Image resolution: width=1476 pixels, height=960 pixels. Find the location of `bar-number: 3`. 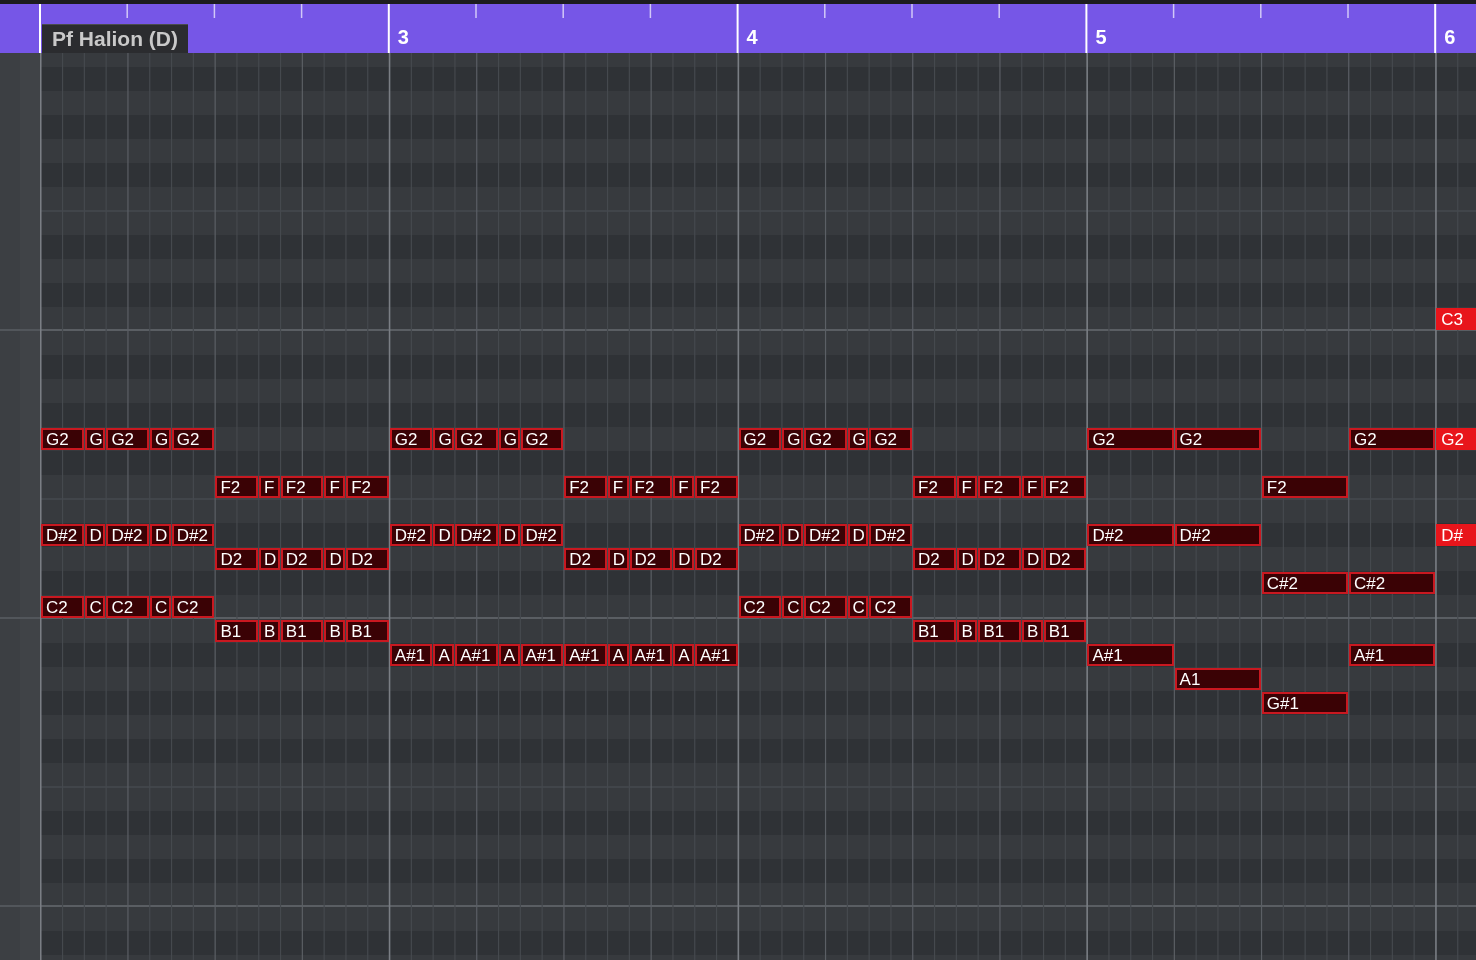

bar-number: 3 is located at coordinates (403, 37).